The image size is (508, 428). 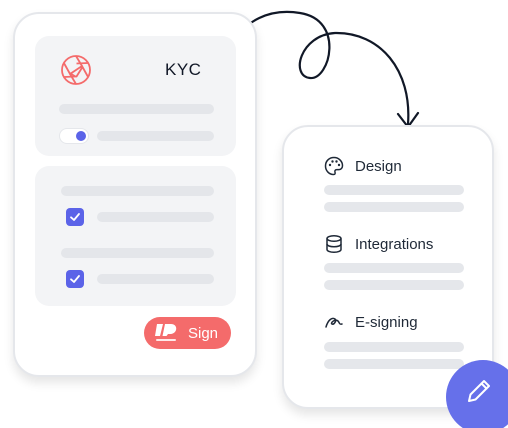 What do you see at coordinates (76, 70) in the screenshot?
I see `aperture-icon` at bounding box center [76, 70].